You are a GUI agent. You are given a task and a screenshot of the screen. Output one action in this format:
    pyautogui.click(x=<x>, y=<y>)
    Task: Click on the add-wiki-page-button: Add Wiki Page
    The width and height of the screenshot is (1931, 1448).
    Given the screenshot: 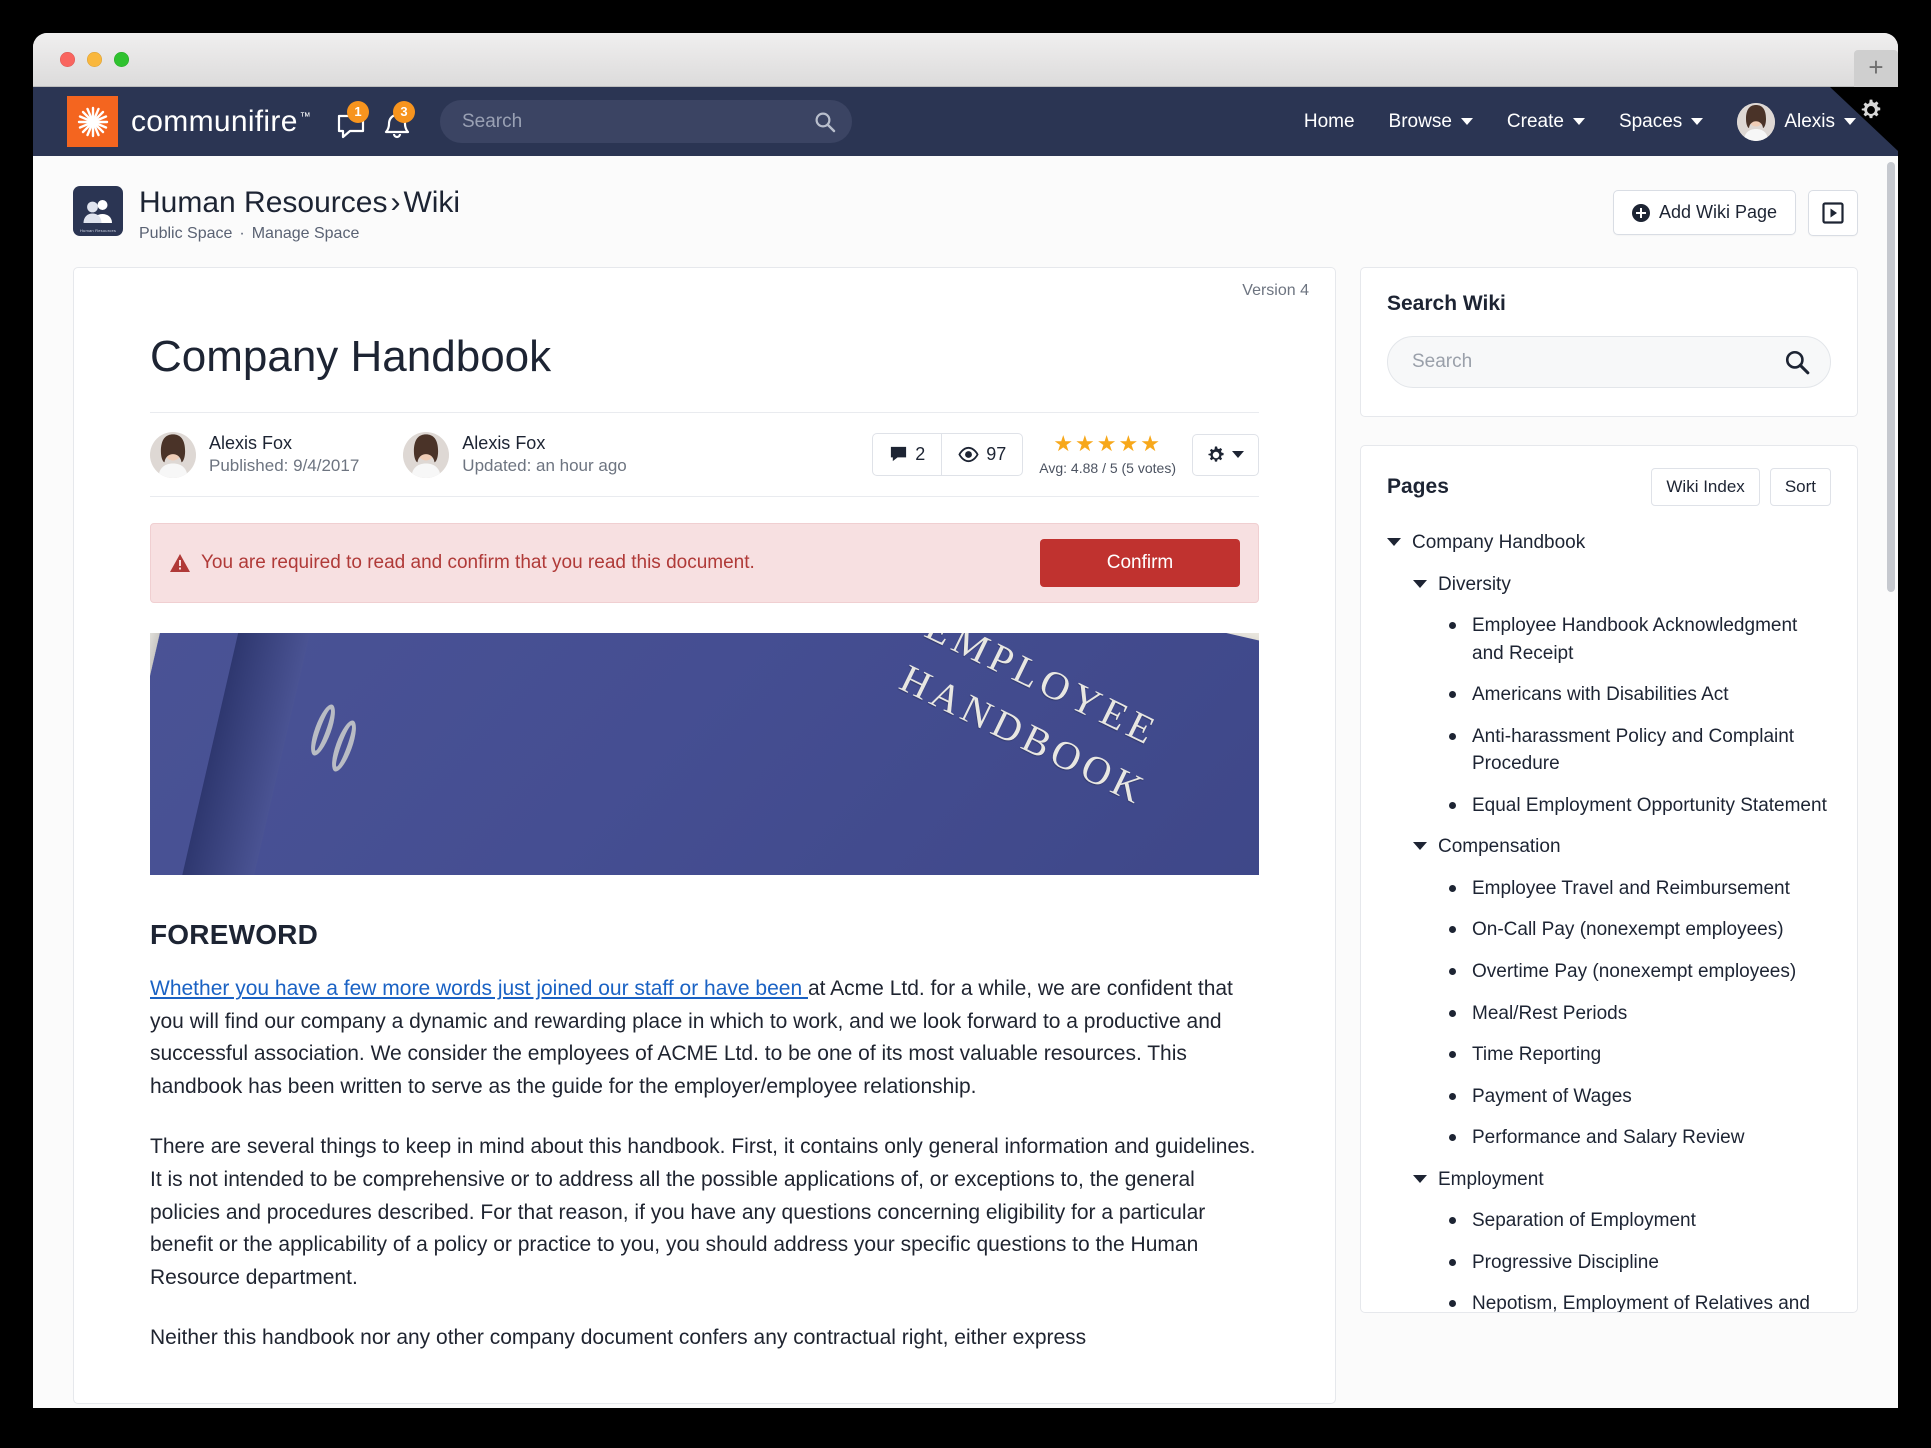 What is the action you would take?
    pyautogui.click(x=1704, y=212)
    